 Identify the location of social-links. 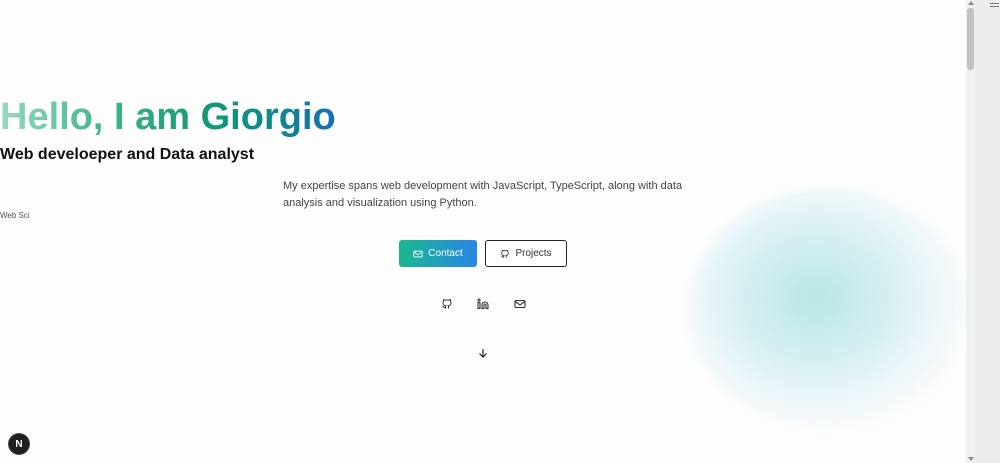
(483, 305).